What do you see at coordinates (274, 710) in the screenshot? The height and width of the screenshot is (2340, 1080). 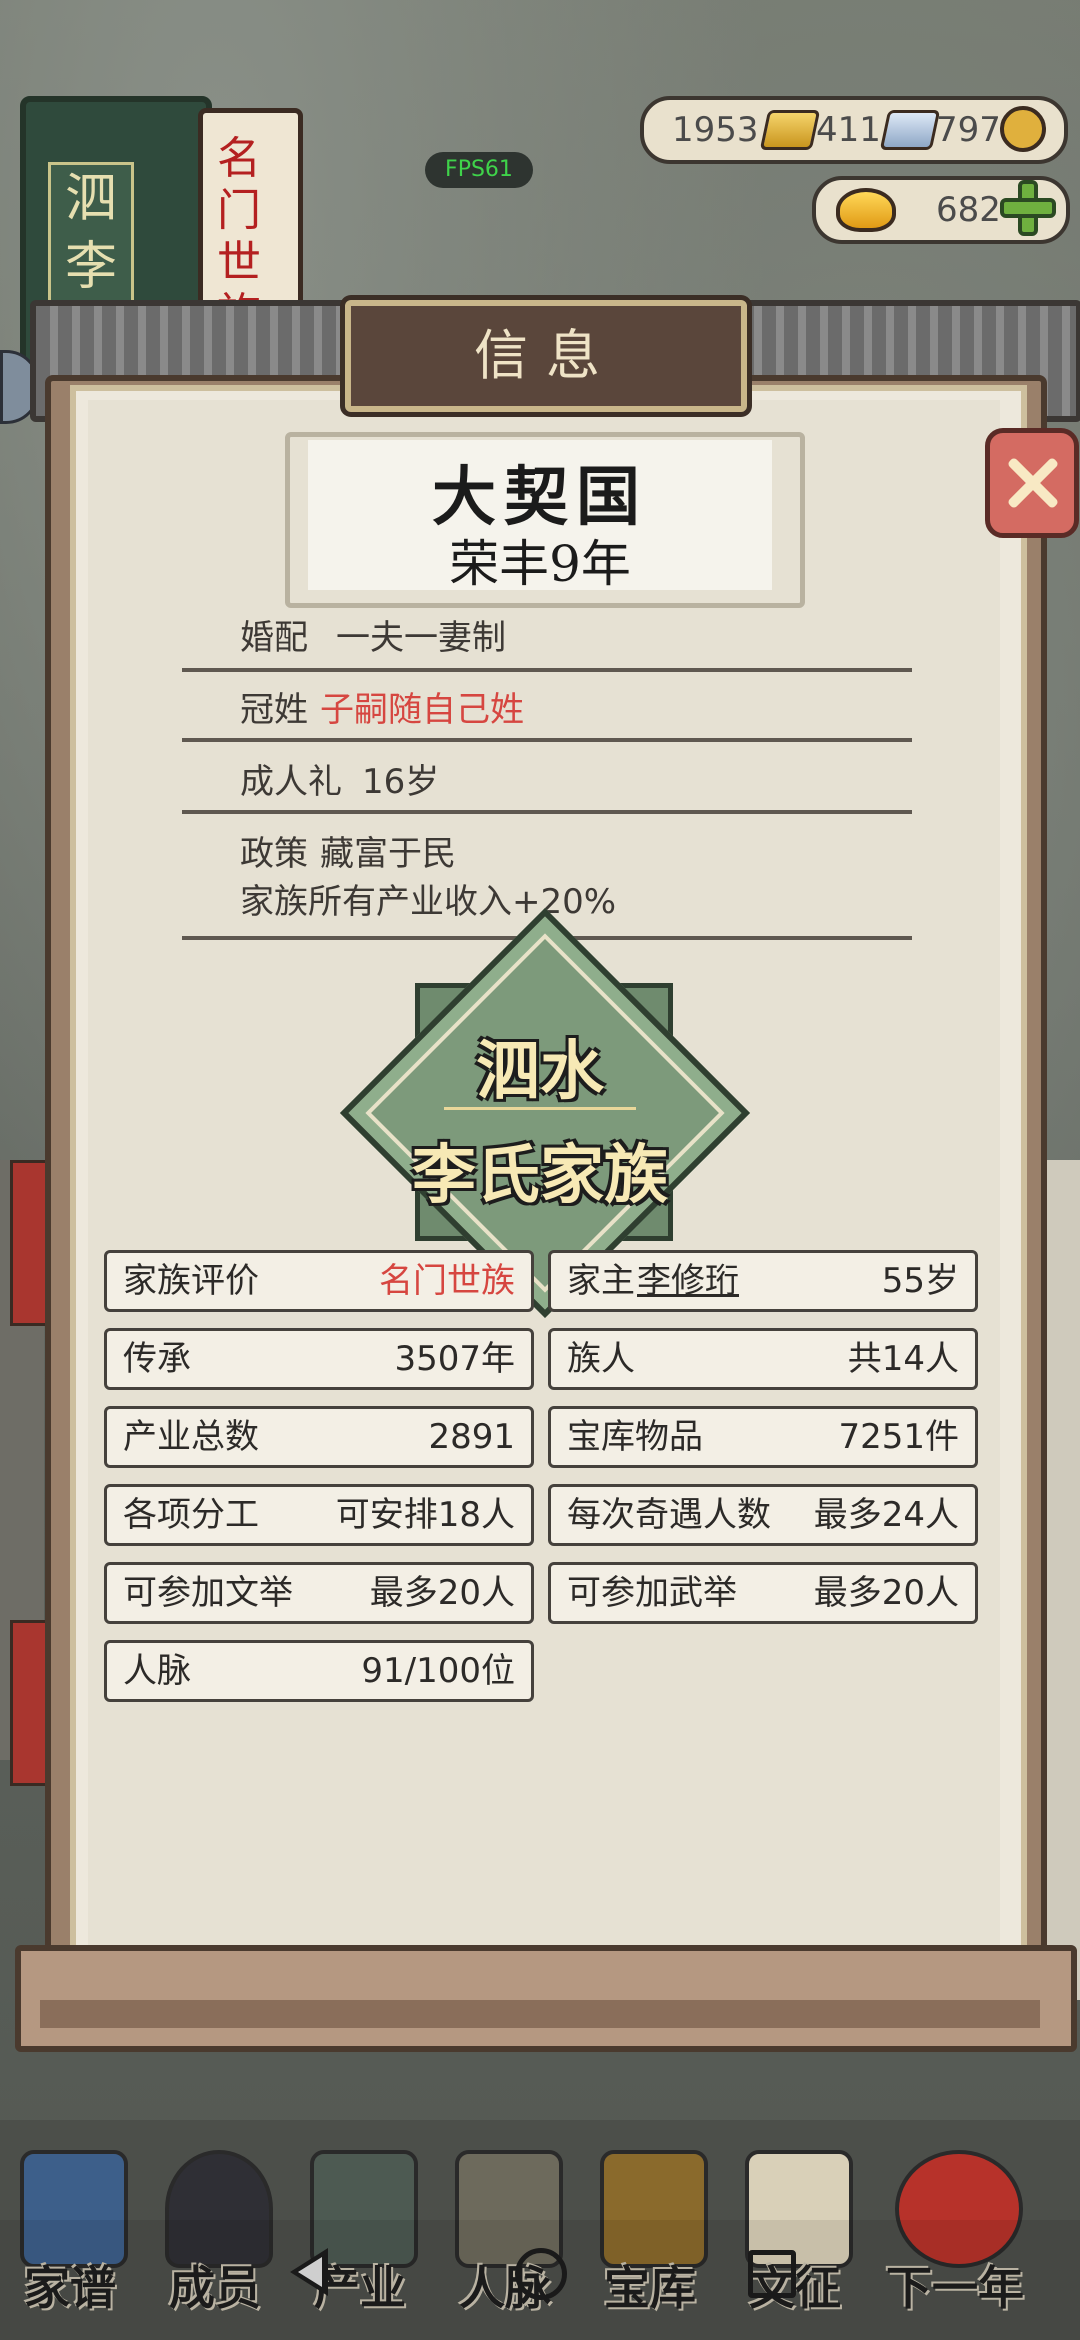 I see `surname-label: 冠姓` at bounding box center [274, 710].